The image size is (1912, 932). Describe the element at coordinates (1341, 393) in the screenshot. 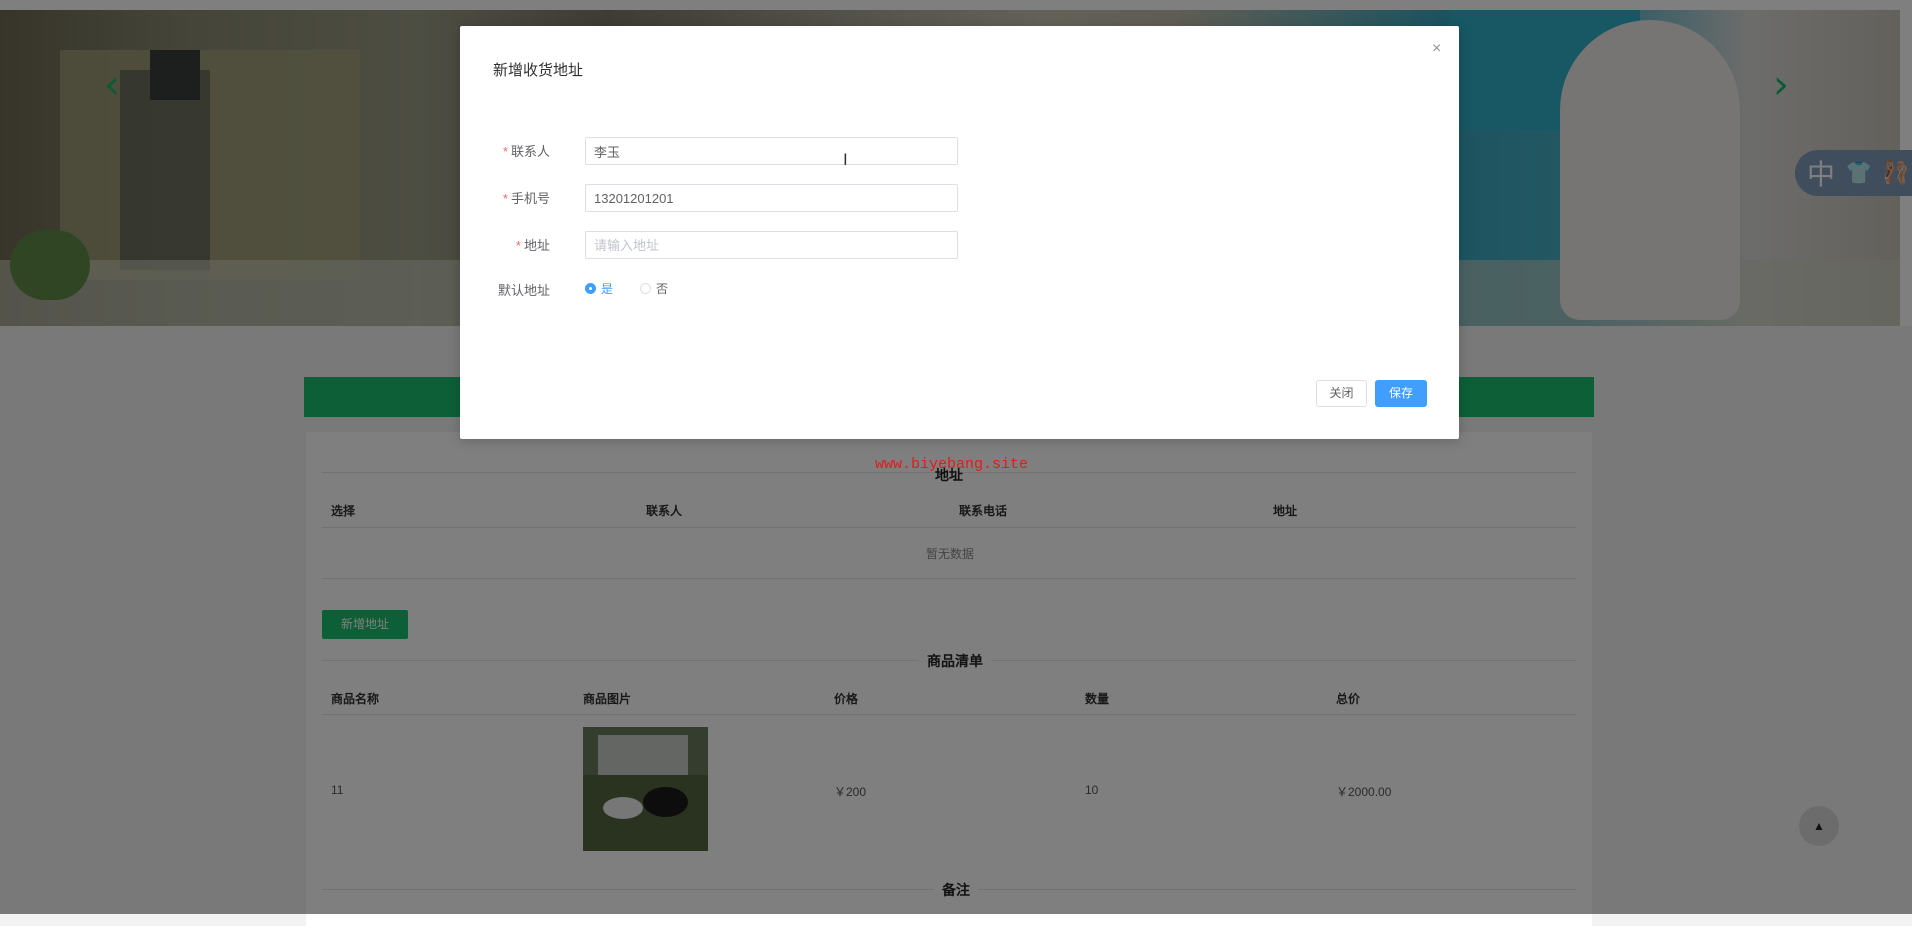

I see `close-button: 关闭` at that location.